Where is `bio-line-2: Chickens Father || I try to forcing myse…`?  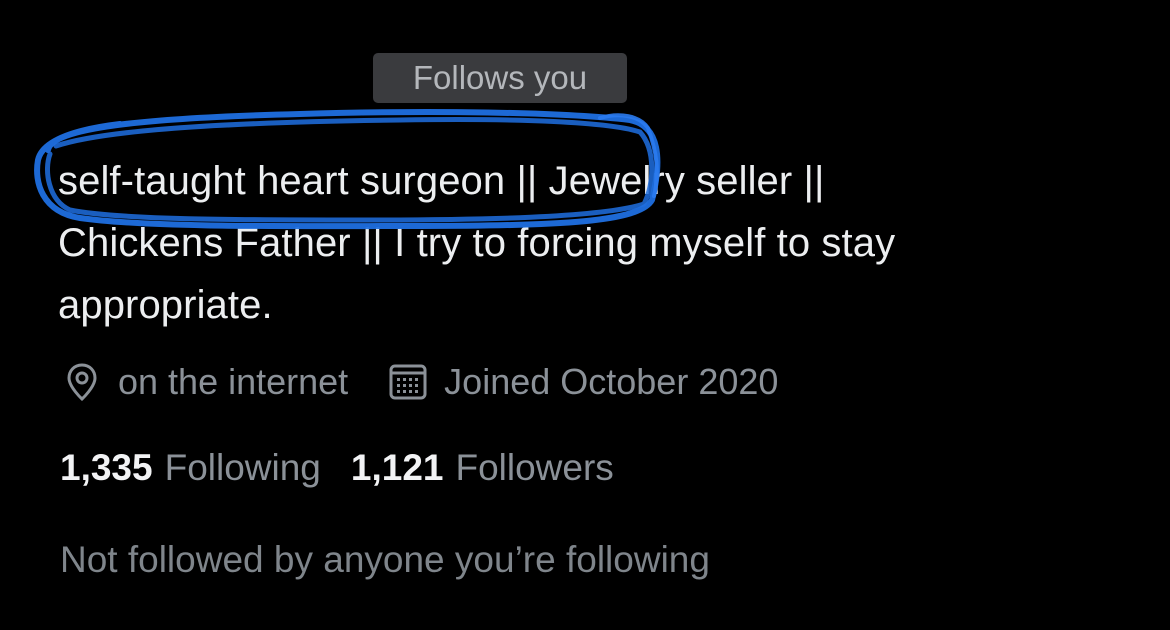 bio-line-2: Chickens Father || I try to forcing myse… is located at coordinates (477, 243).